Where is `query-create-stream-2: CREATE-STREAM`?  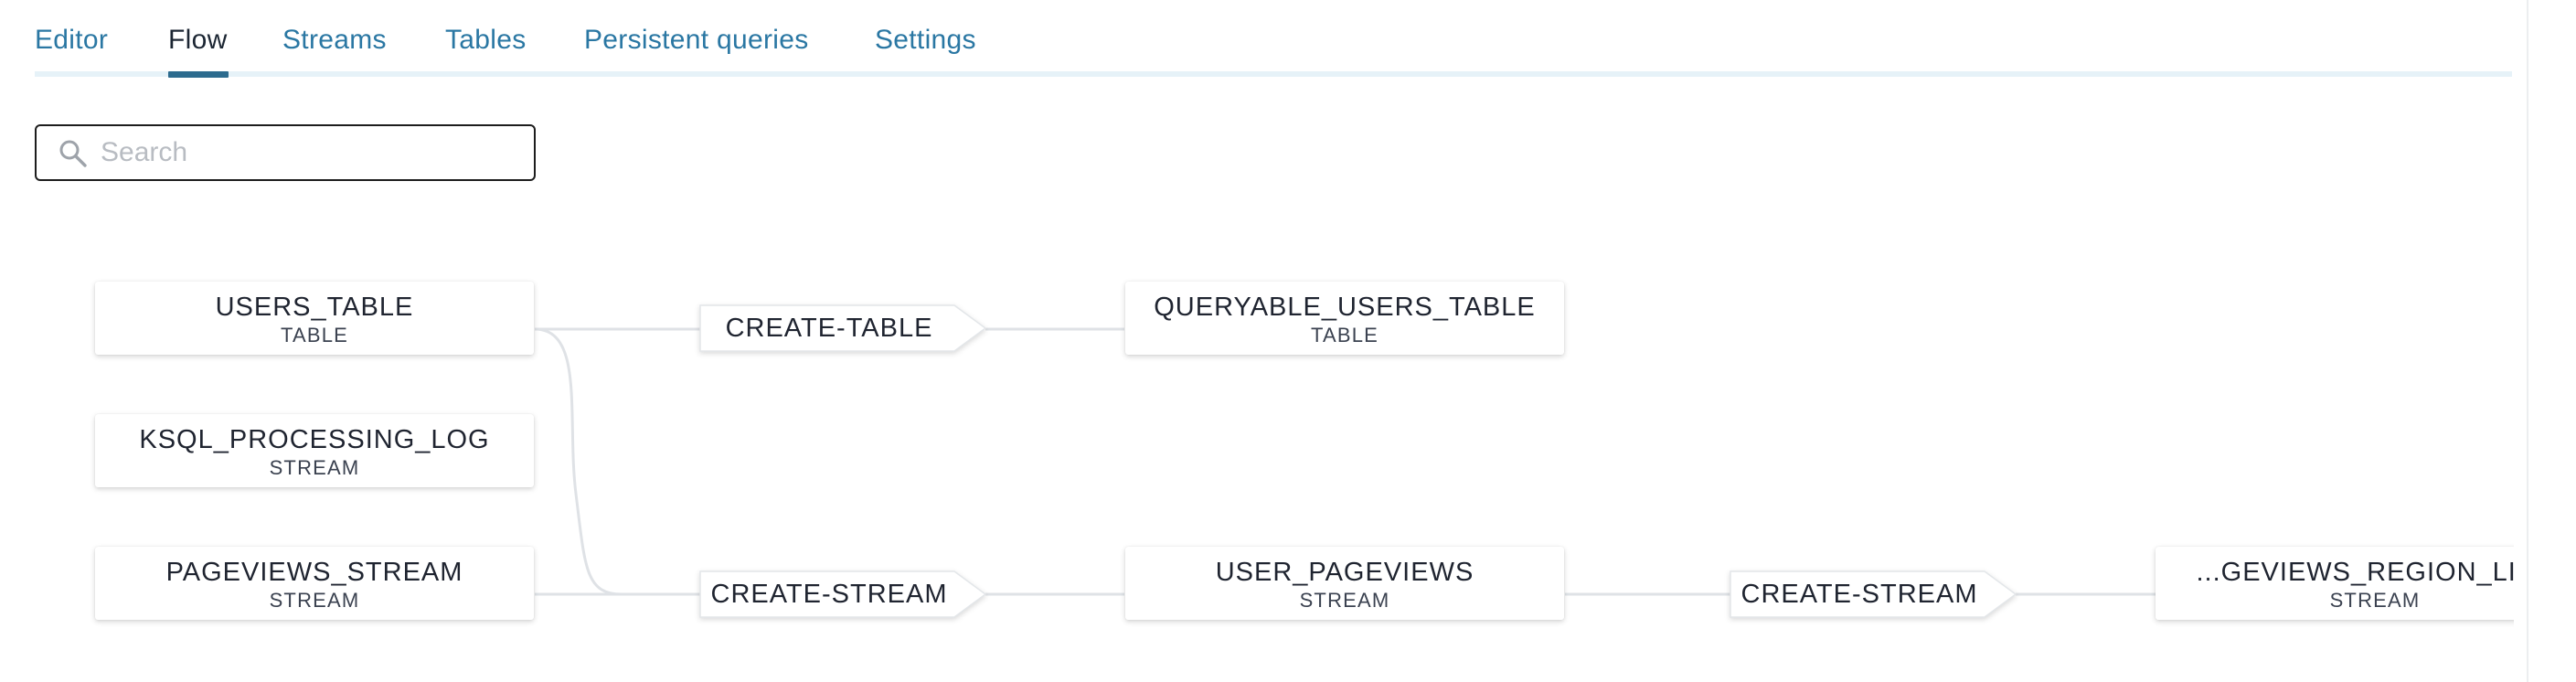
query-create-stream-2: CREATE-STREAM is located at coordinates (1874, 594).